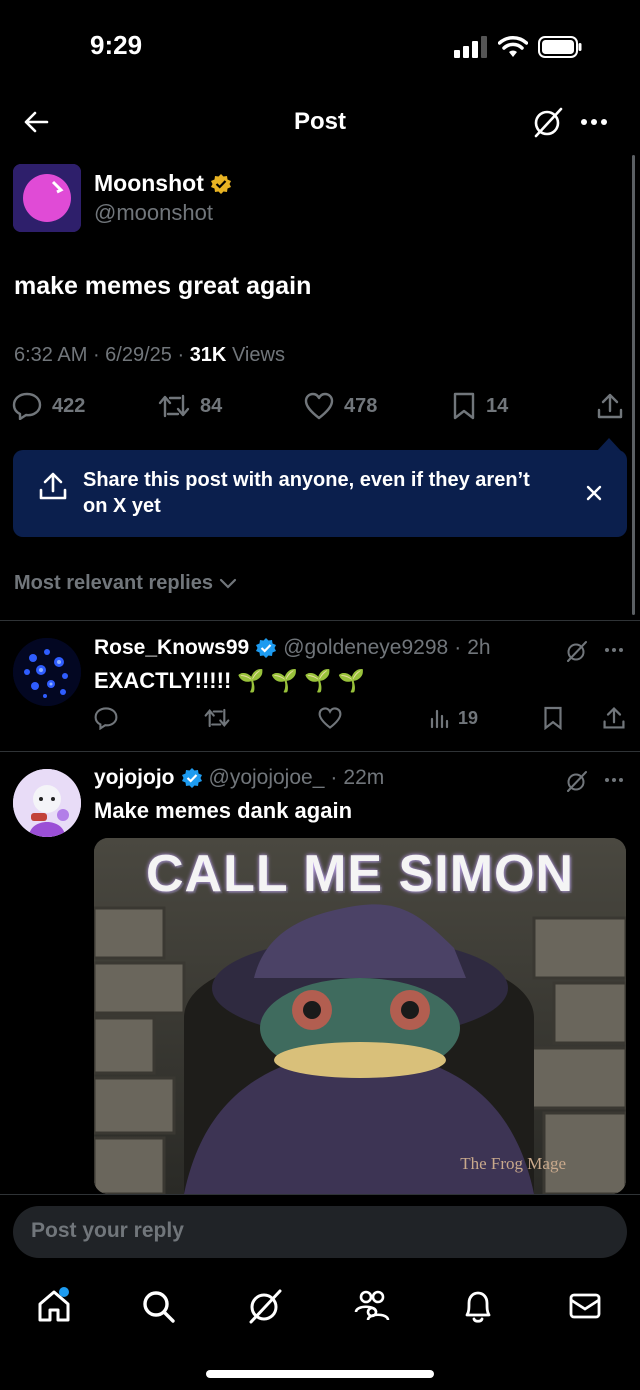 The width and height of the screenshot is (640, 1390). Describe the element at coordinates (69, 405) in the screenshot. I see `reply-count: 422` at that location.